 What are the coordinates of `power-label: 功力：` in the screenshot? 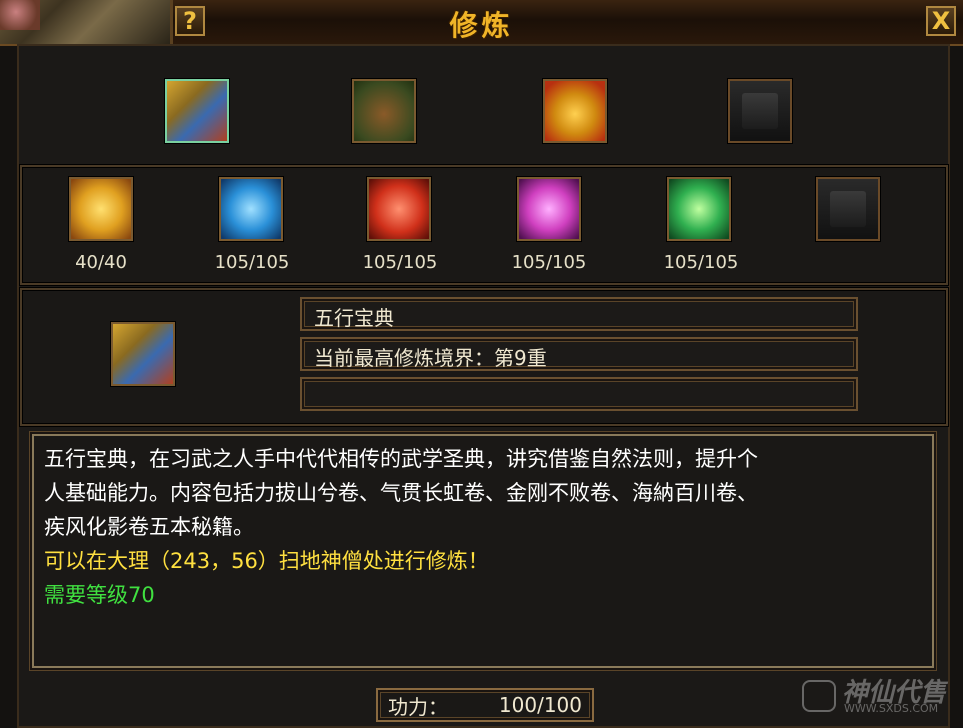 It's located at (418, 706).